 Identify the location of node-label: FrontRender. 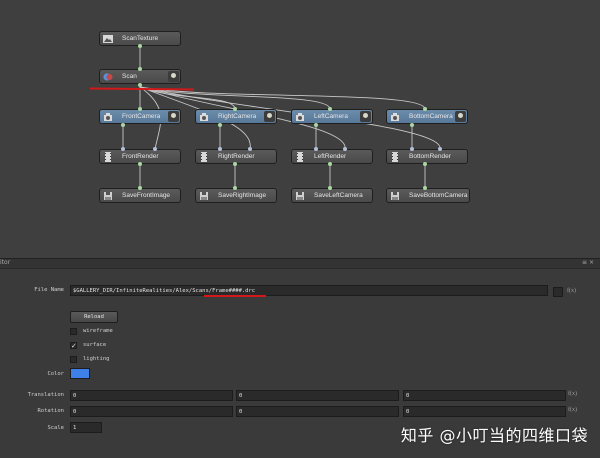
(140, 156).